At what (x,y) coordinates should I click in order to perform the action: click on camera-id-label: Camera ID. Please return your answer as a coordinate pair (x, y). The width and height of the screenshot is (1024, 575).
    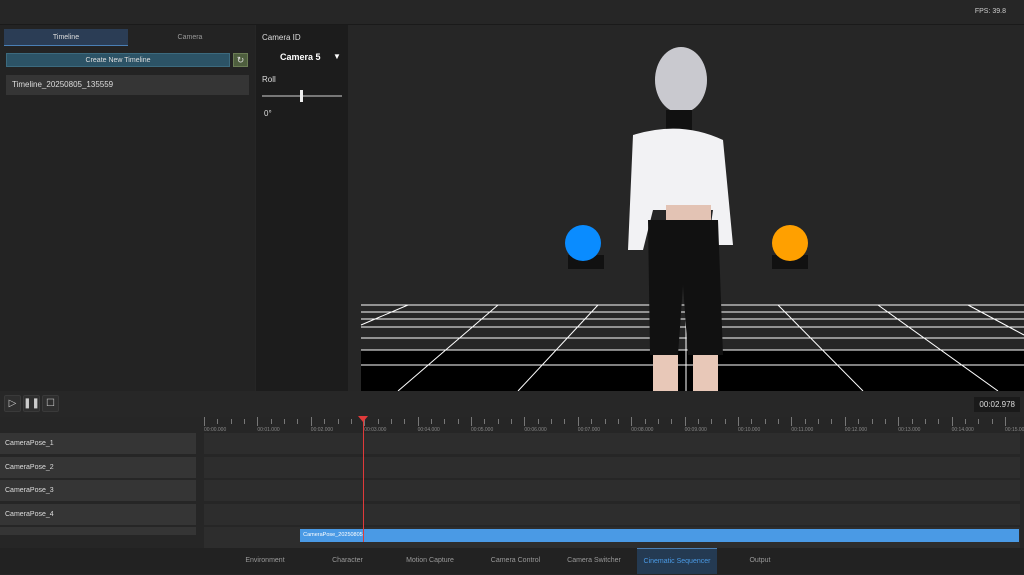
    Looking at the image, I should click on (281, 37).